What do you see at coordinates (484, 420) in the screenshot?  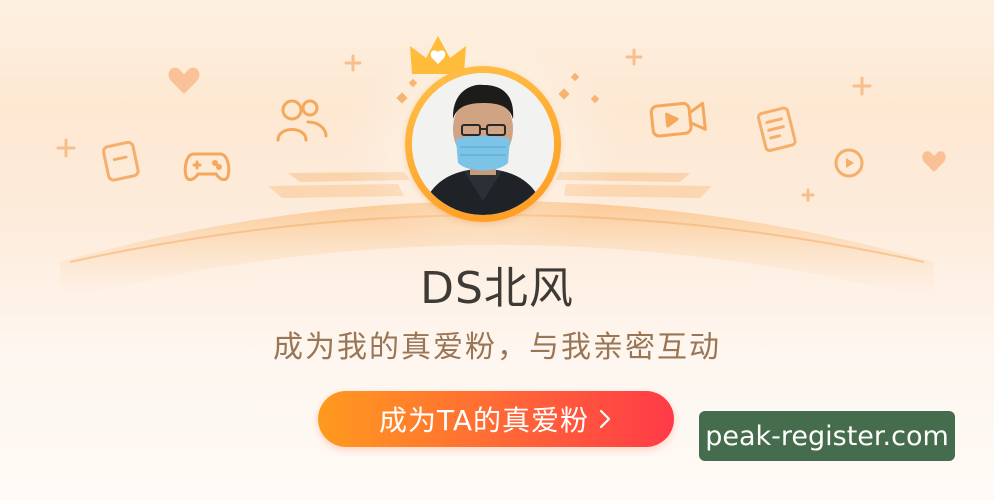 I see `cta-label: 成为TA的真爱粉` at bounding box center [484, 420].